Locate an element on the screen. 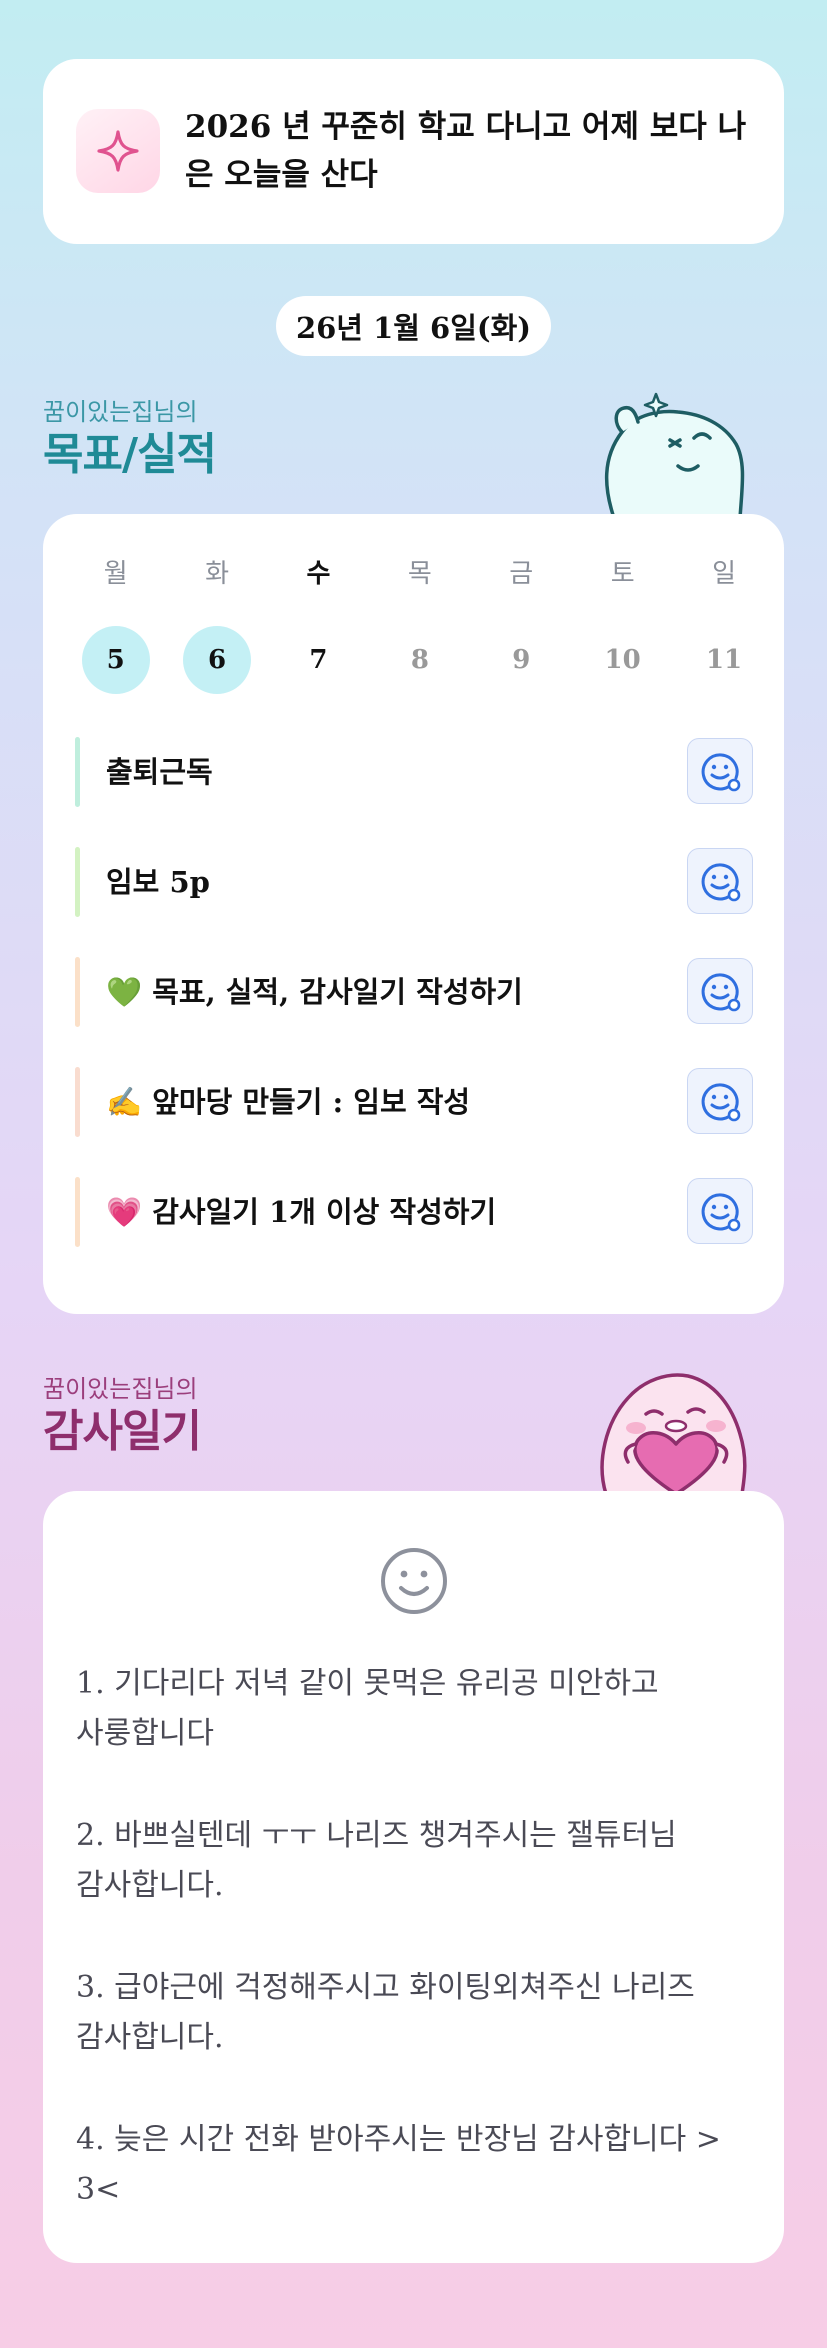  date-cell: 10 is located at coordinates (622, 660).